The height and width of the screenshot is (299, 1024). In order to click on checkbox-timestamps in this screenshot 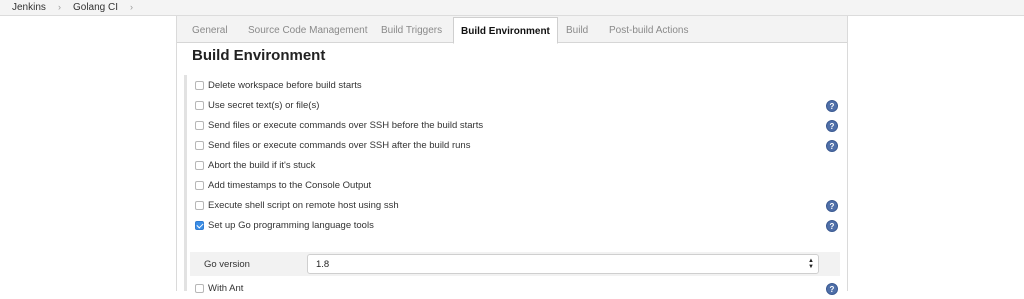, I will do `click(199, 185)`.